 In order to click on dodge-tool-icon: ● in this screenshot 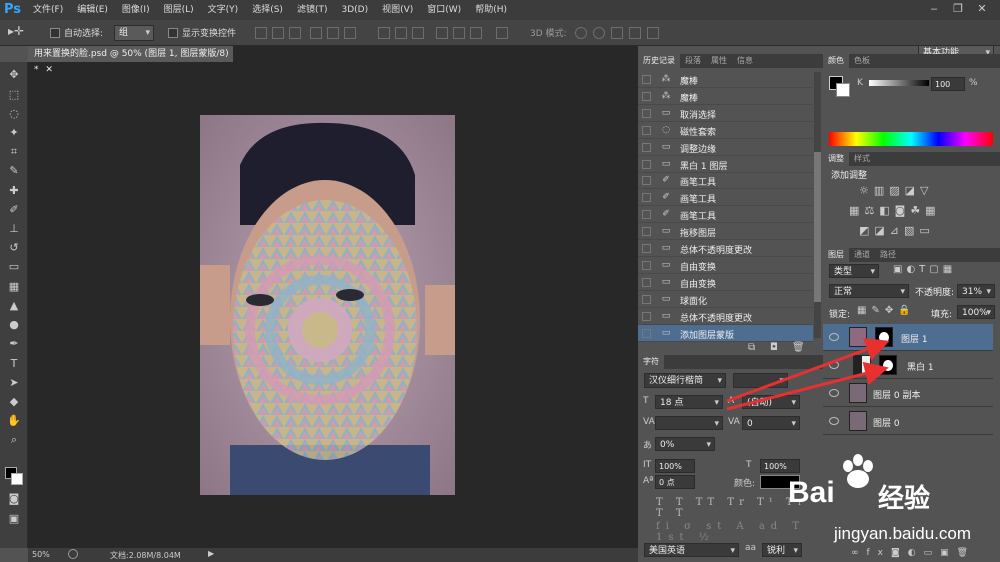, I will do `click(14, 325)`.